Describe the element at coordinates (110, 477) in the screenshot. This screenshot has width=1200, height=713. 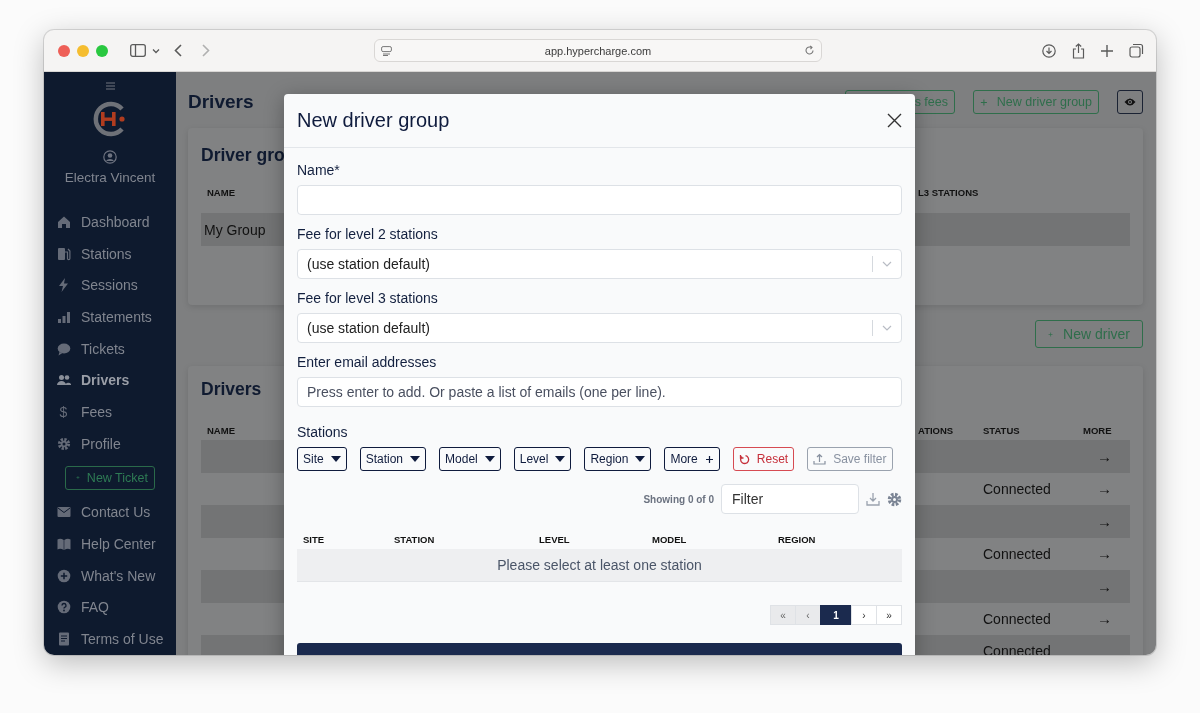
I see `new-ticket-button: New Ticket` at that location.